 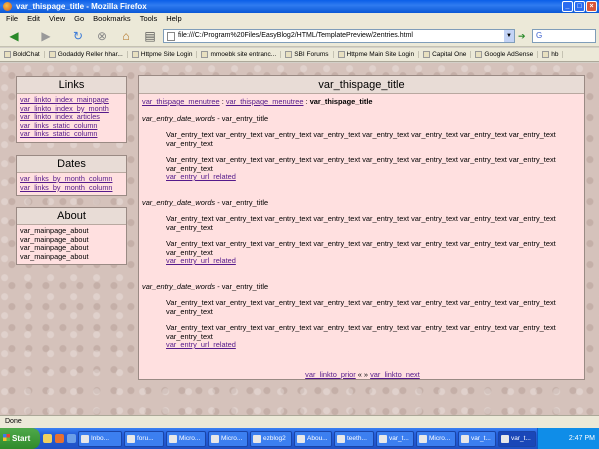 What do you see at coordinates (271, 438) in the screenshot?
I see `taskbar-button: ezblog2` at bounding box center [271, 438].